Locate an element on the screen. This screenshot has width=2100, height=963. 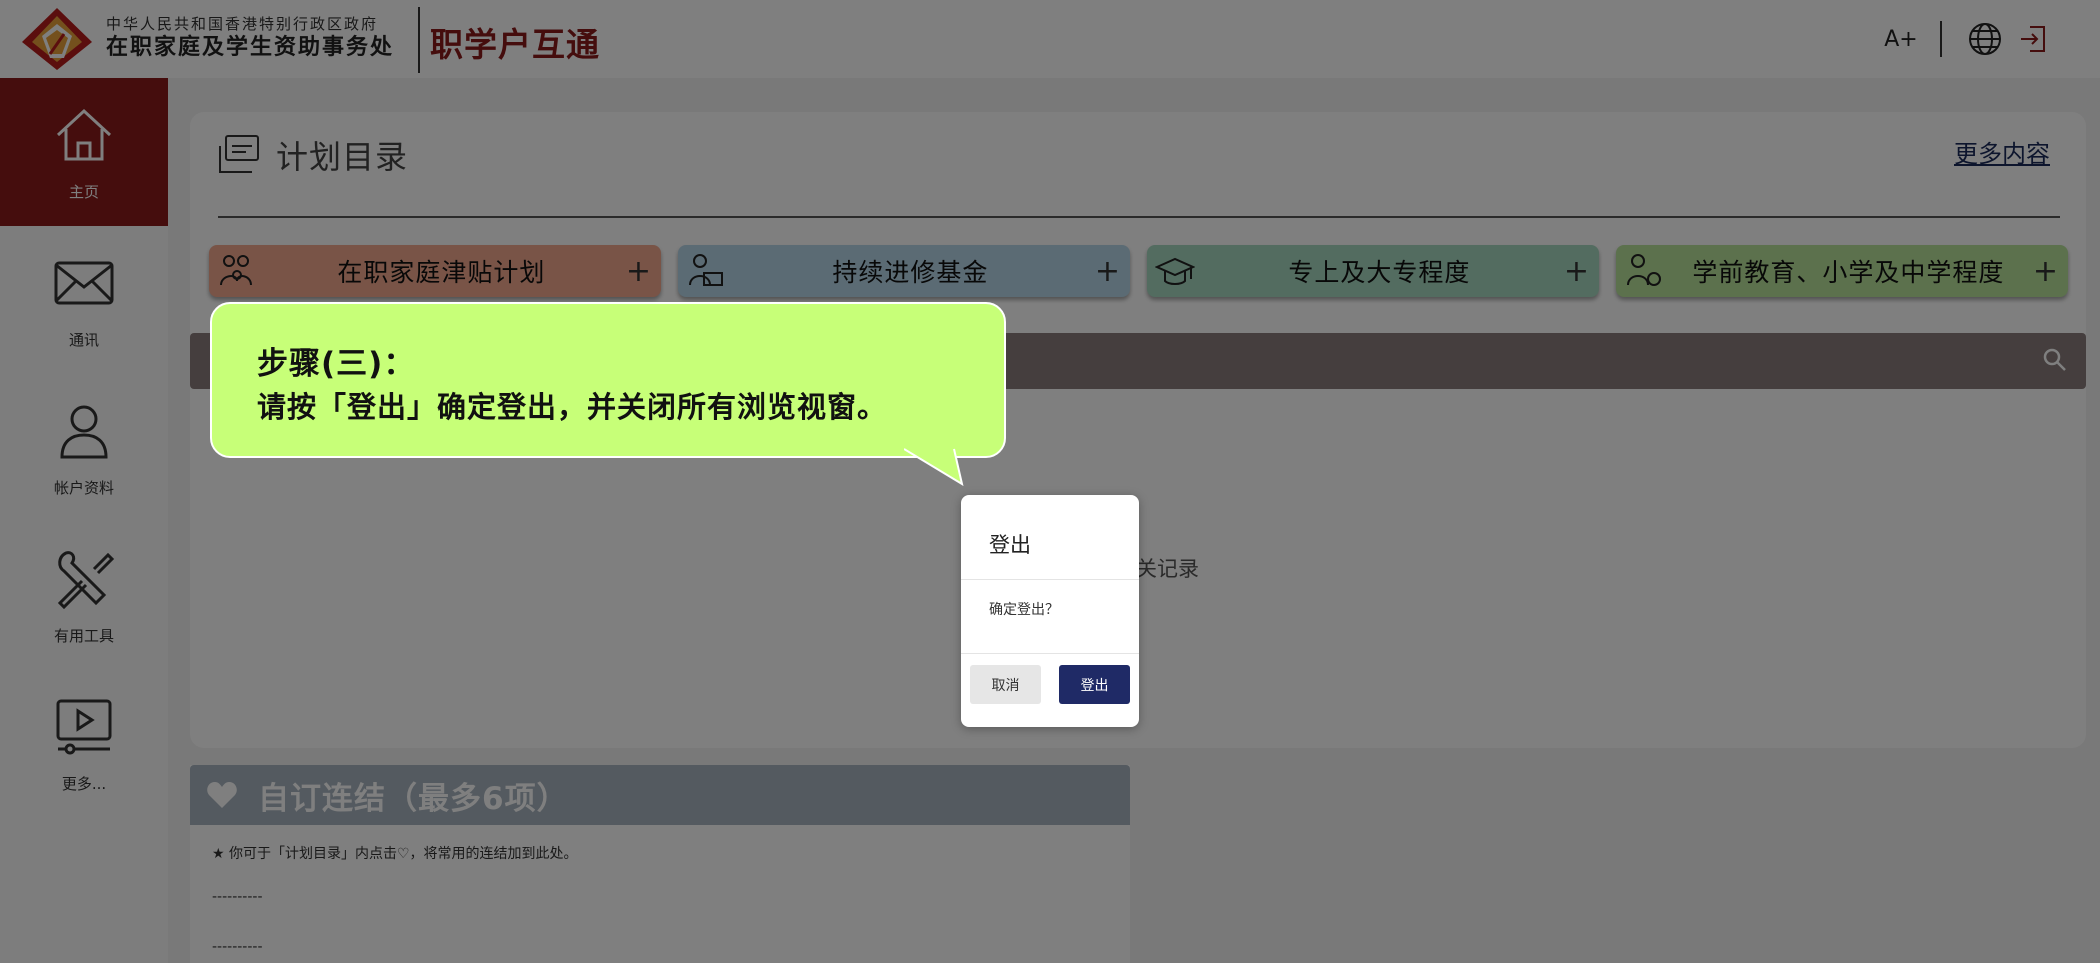
callout-step-title: 步骤(三)： is located at coordinates (336, 364).